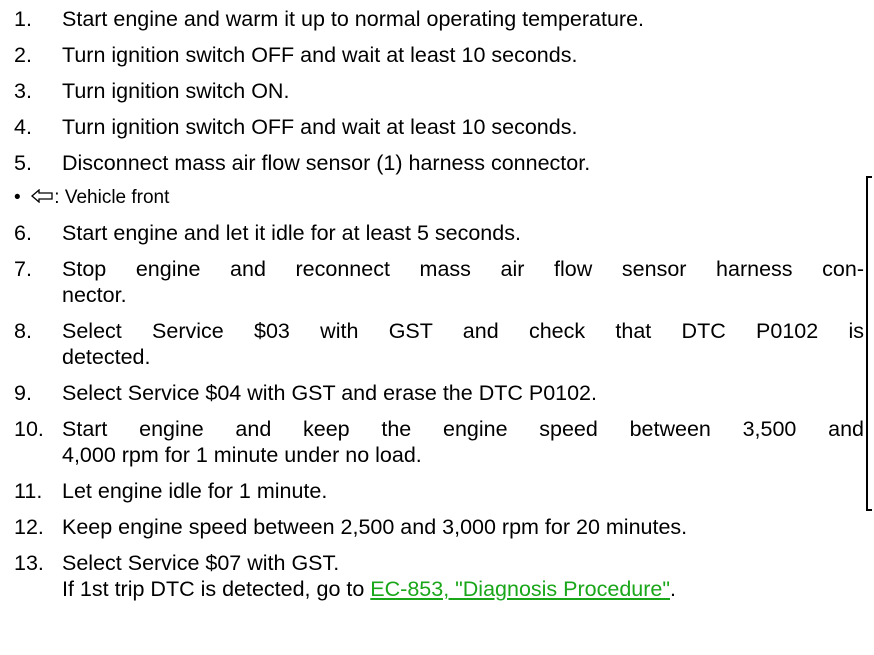  Describe the element at coordinates (112, 198) in the screenshot. I see `legend-text: : Vehicle front` at that location.